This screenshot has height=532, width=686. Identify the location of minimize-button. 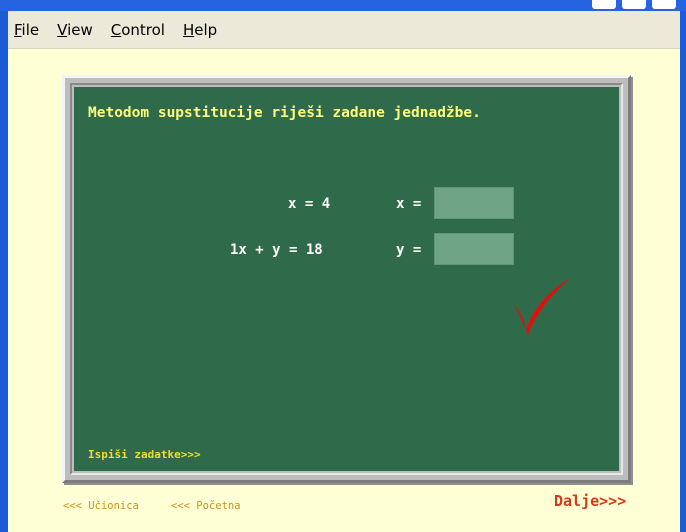
(604, 4).